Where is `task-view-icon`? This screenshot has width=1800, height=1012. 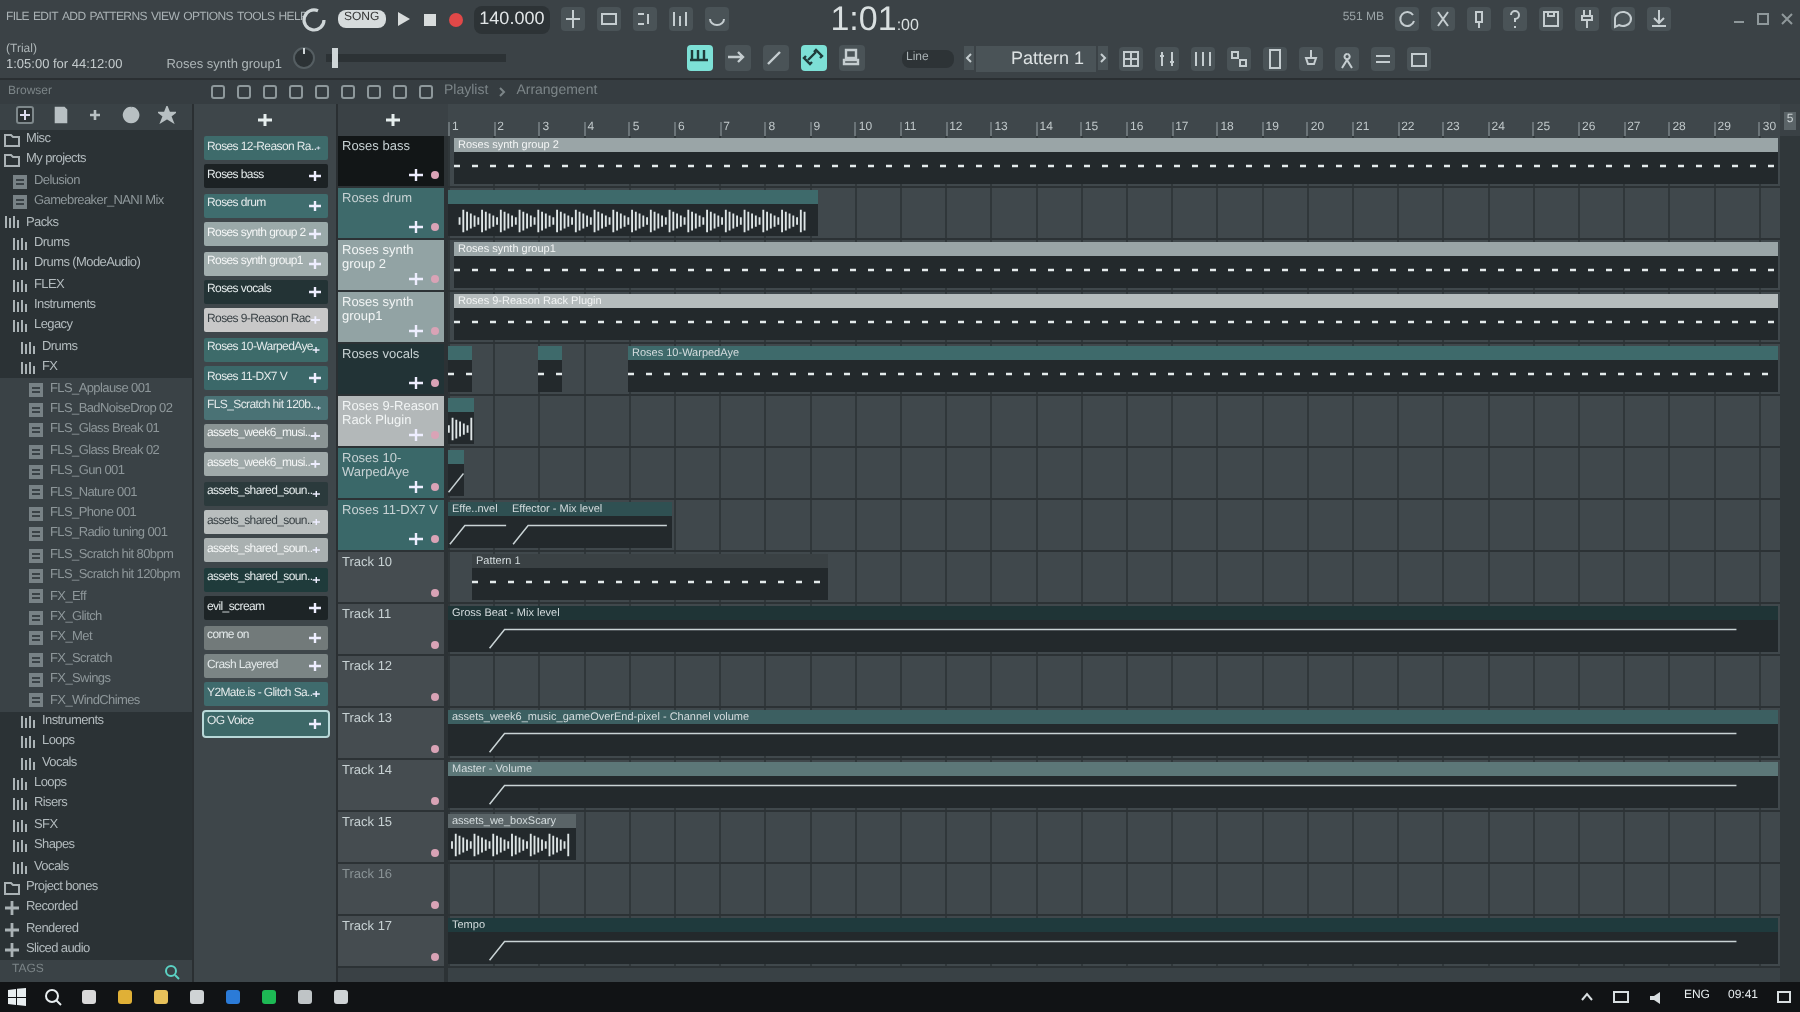 task-view-icon is located at coordinates (89, 997).